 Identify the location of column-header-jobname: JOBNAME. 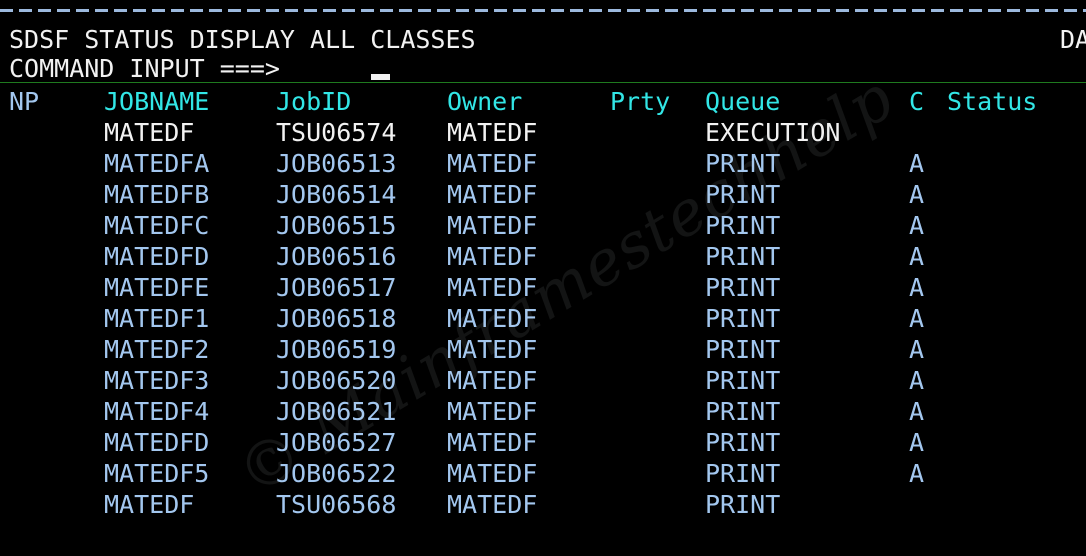
(156, 101).